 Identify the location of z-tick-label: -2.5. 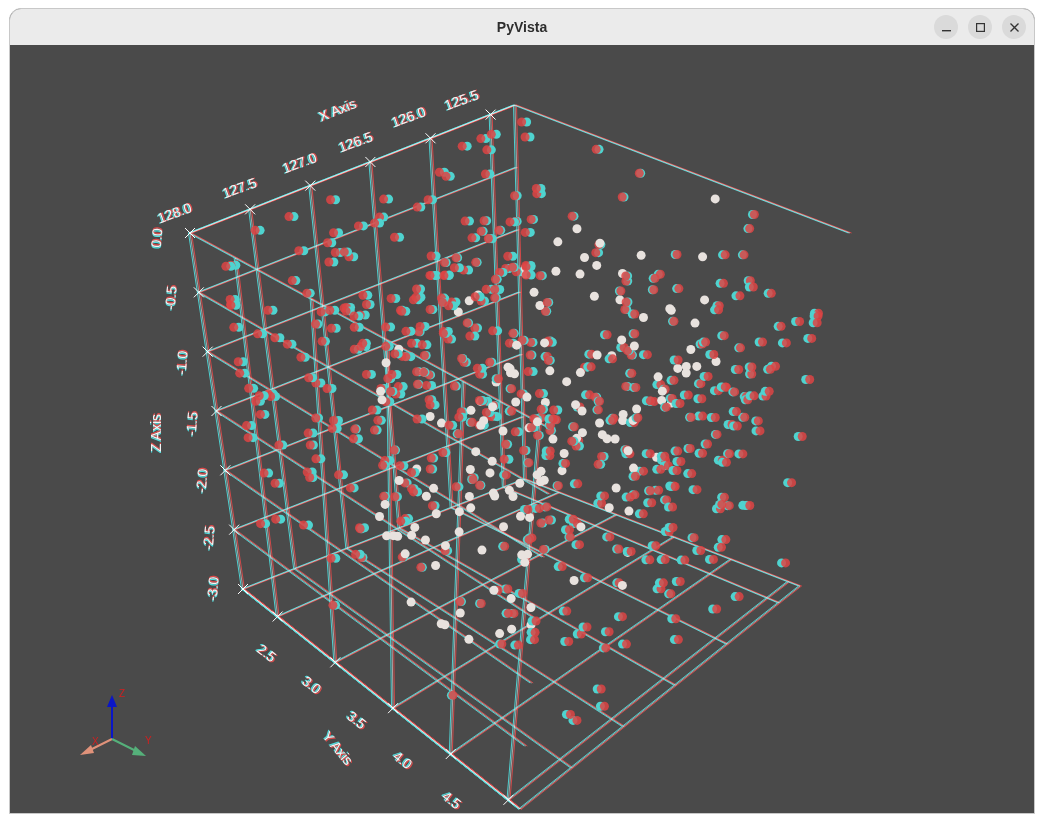
(208, 538).